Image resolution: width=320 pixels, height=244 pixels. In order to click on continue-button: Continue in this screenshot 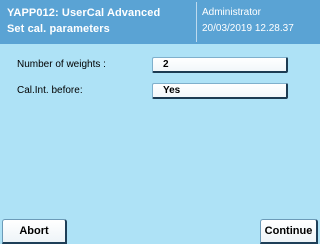, I will do `click(289, 231)`.